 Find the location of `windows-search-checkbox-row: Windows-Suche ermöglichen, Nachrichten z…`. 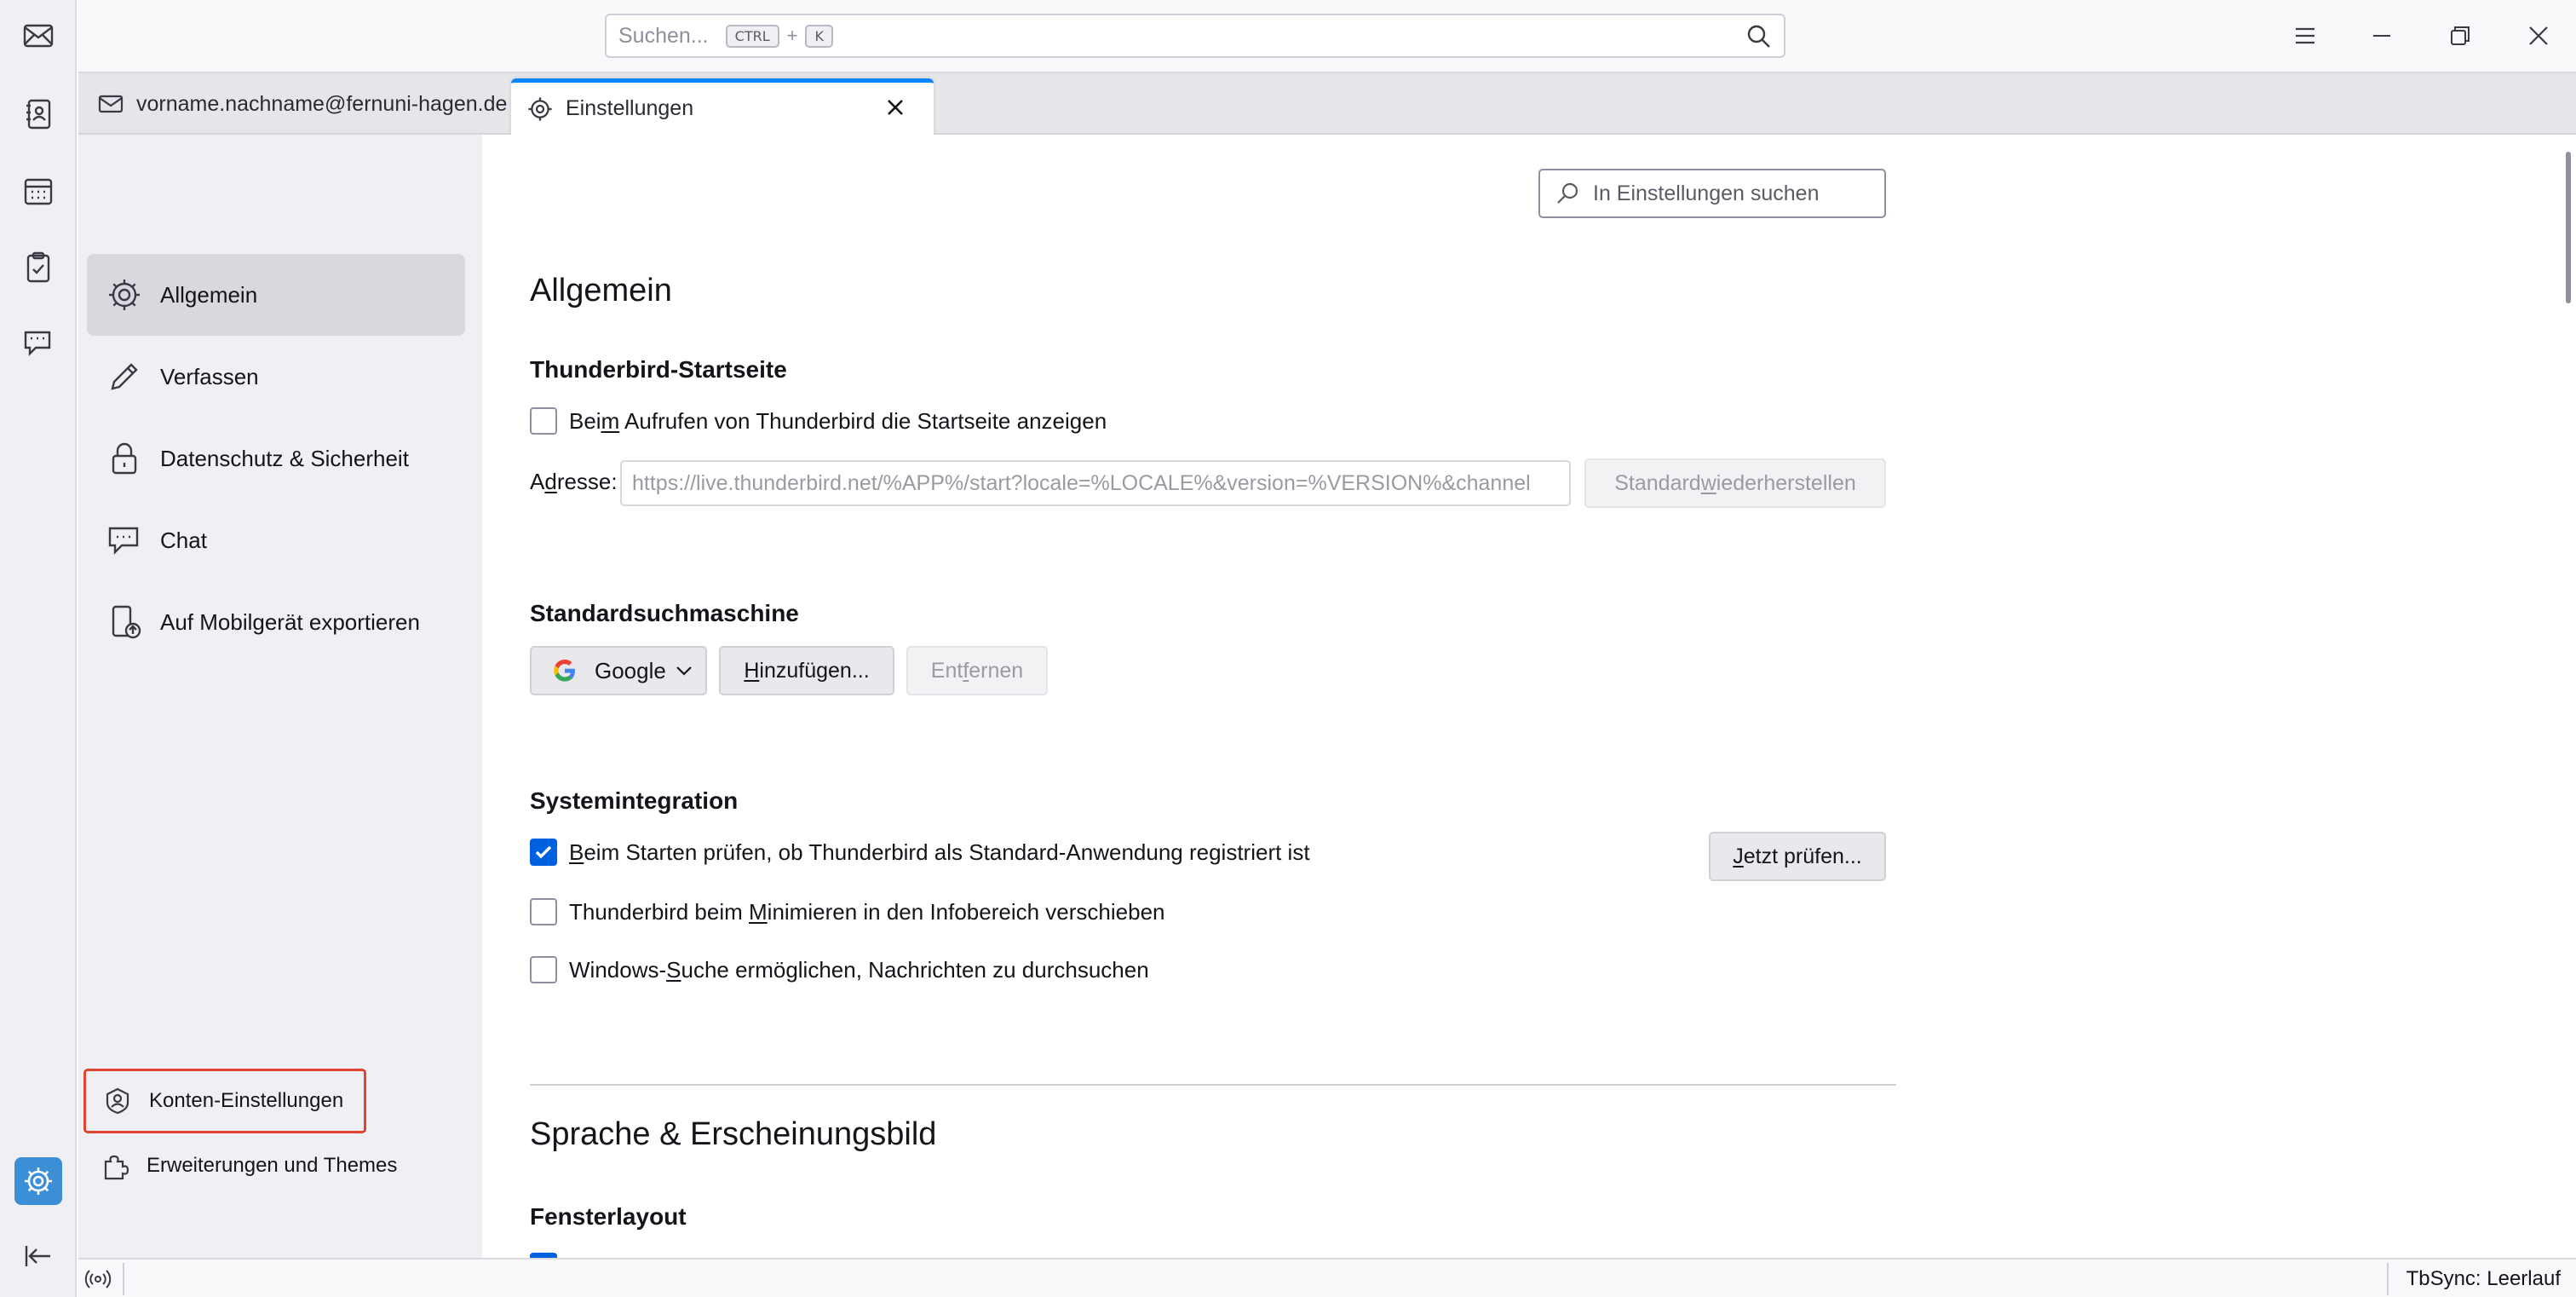

windows-search-checkbox-row: Windows-Suche ermöglichen, Nachrichten z… is located at coordinates (840, 969).